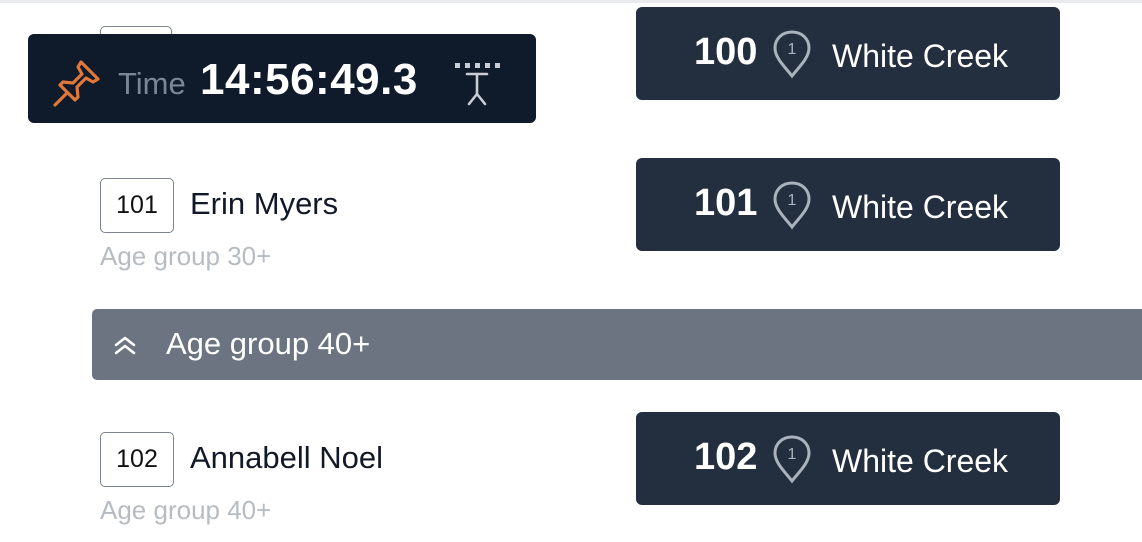 The height and width of the screenshot is (542, 1142). I want to click on result-card: 100 1 White Creek, so click(848, 53).